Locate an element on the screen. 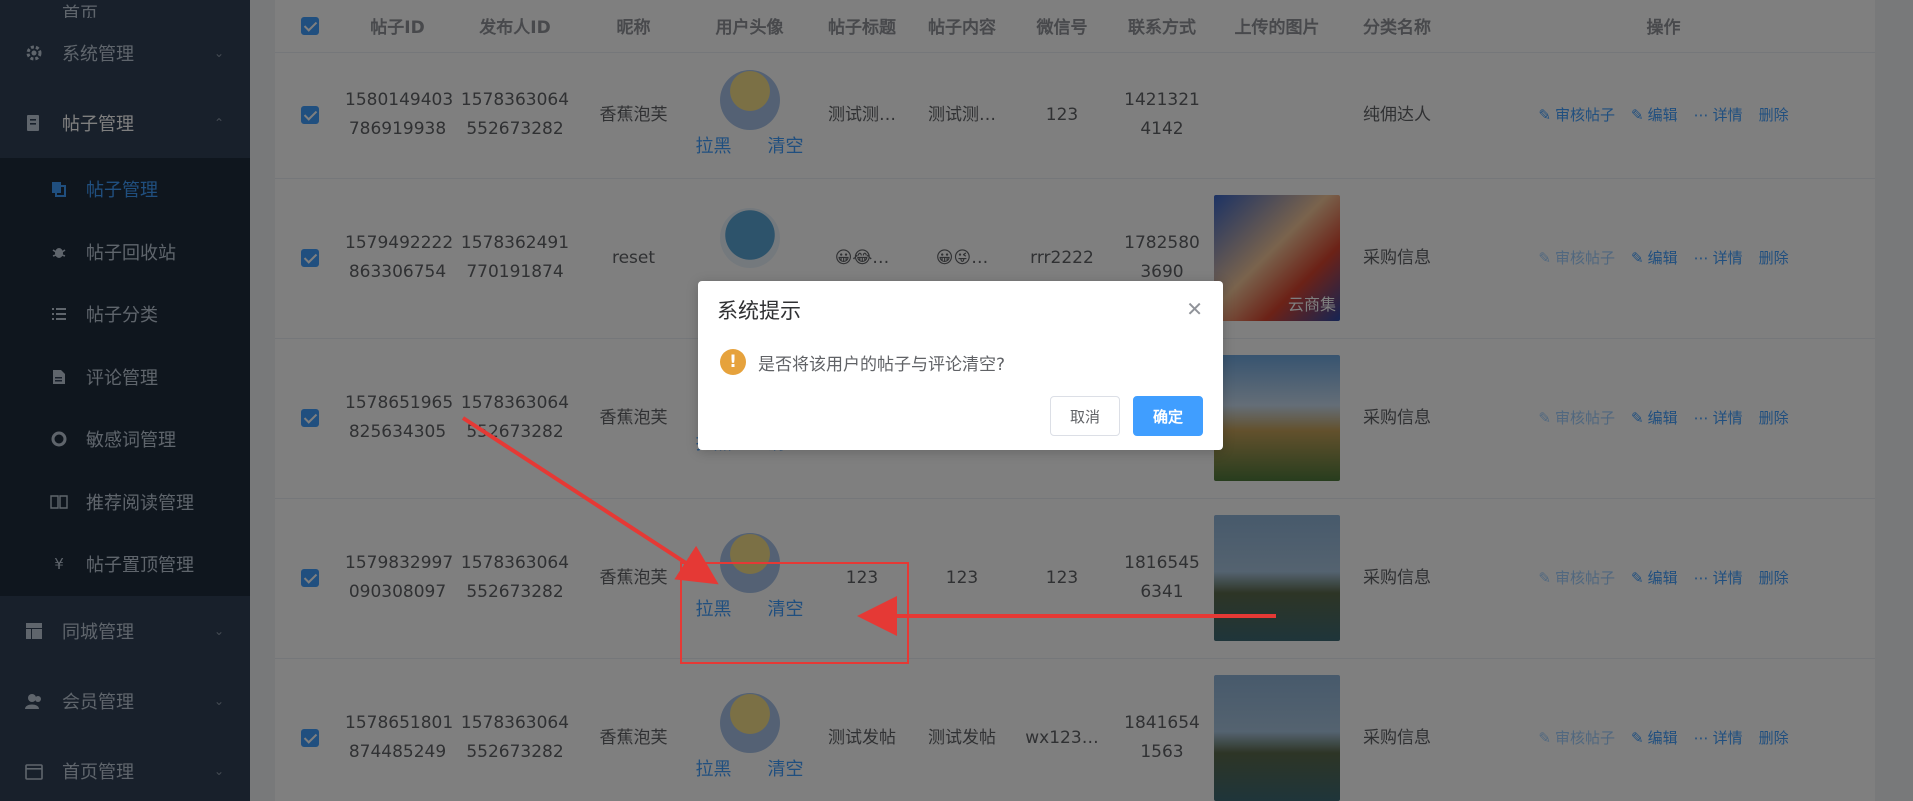 The width and height of the screenshot is (1913, 801). warning-icon: ! is located at coordinates (733, 362).